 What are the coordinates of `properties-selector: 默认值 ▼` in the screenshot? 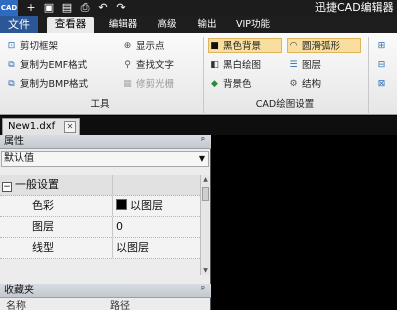 It's located at (105, 159).